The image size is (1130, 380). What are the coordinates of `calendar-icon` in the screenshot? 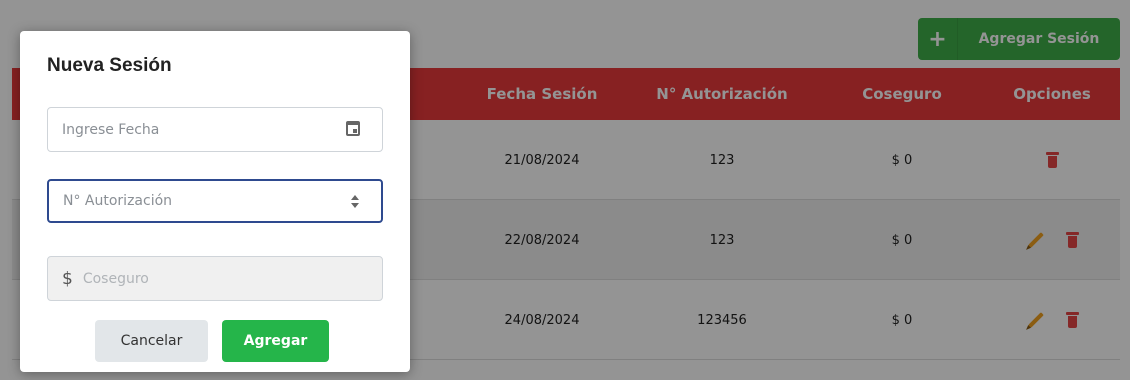 It's located at (353, 128).